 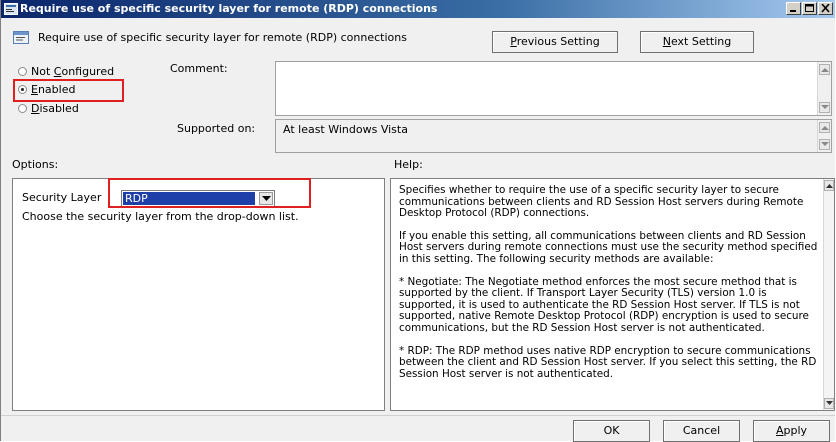 I want to click on help-scroll-up, so click(x=829, y=185).